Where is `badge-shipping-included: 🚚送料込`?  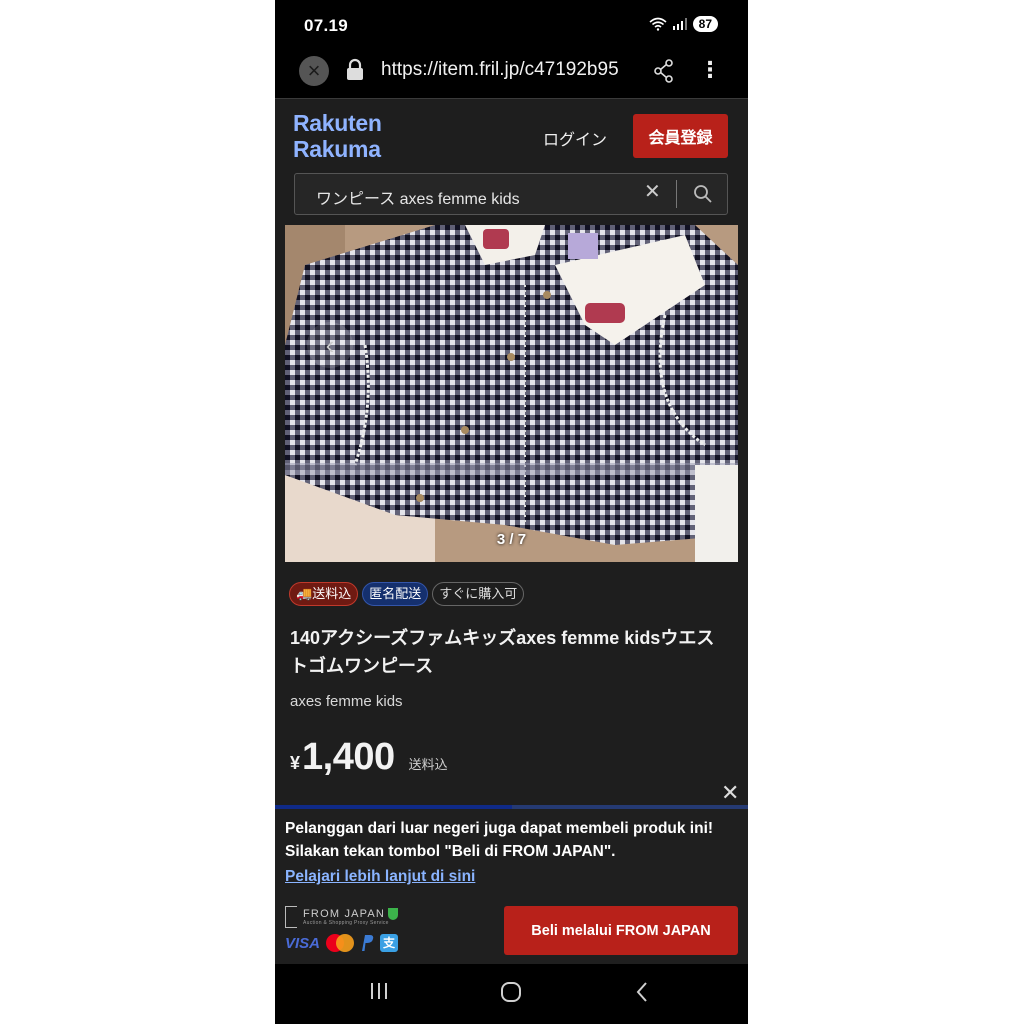
badge-shipping-included: 🚚送料込 is located at coordinates (324, 594).